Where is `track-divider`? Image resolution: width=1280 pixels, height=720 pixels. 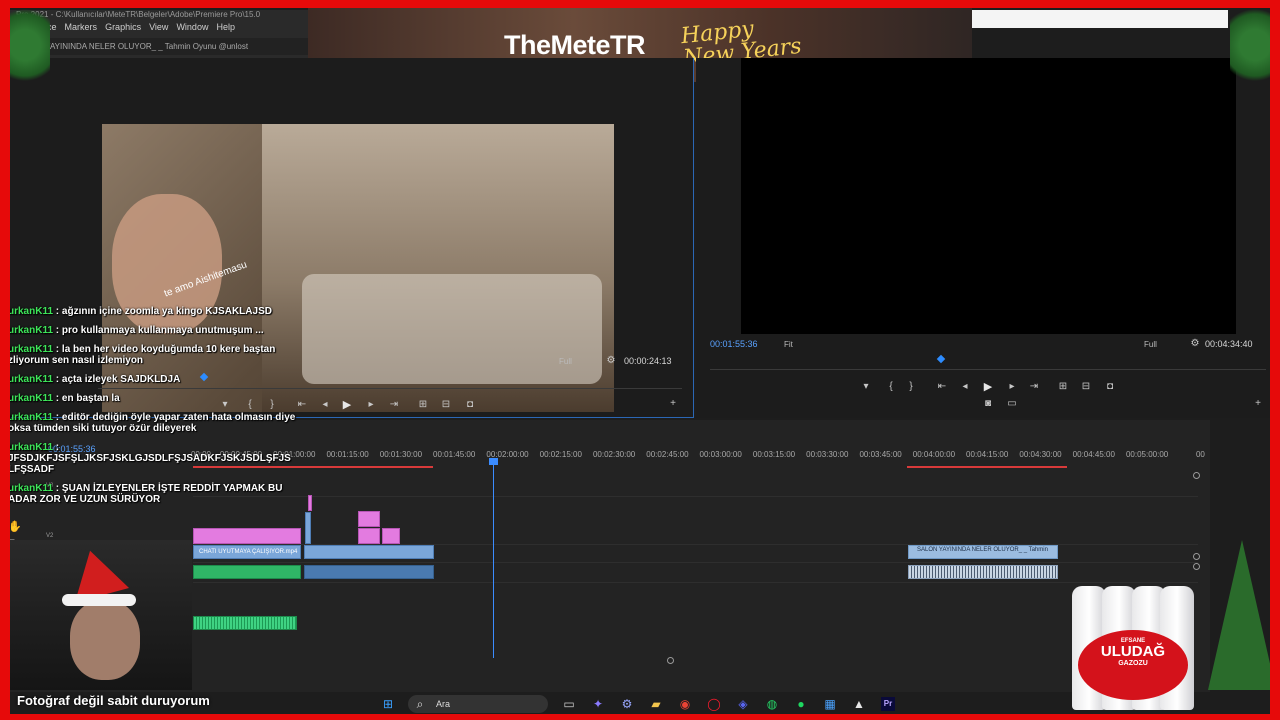 track-divider is located at coordinates (695, 582).